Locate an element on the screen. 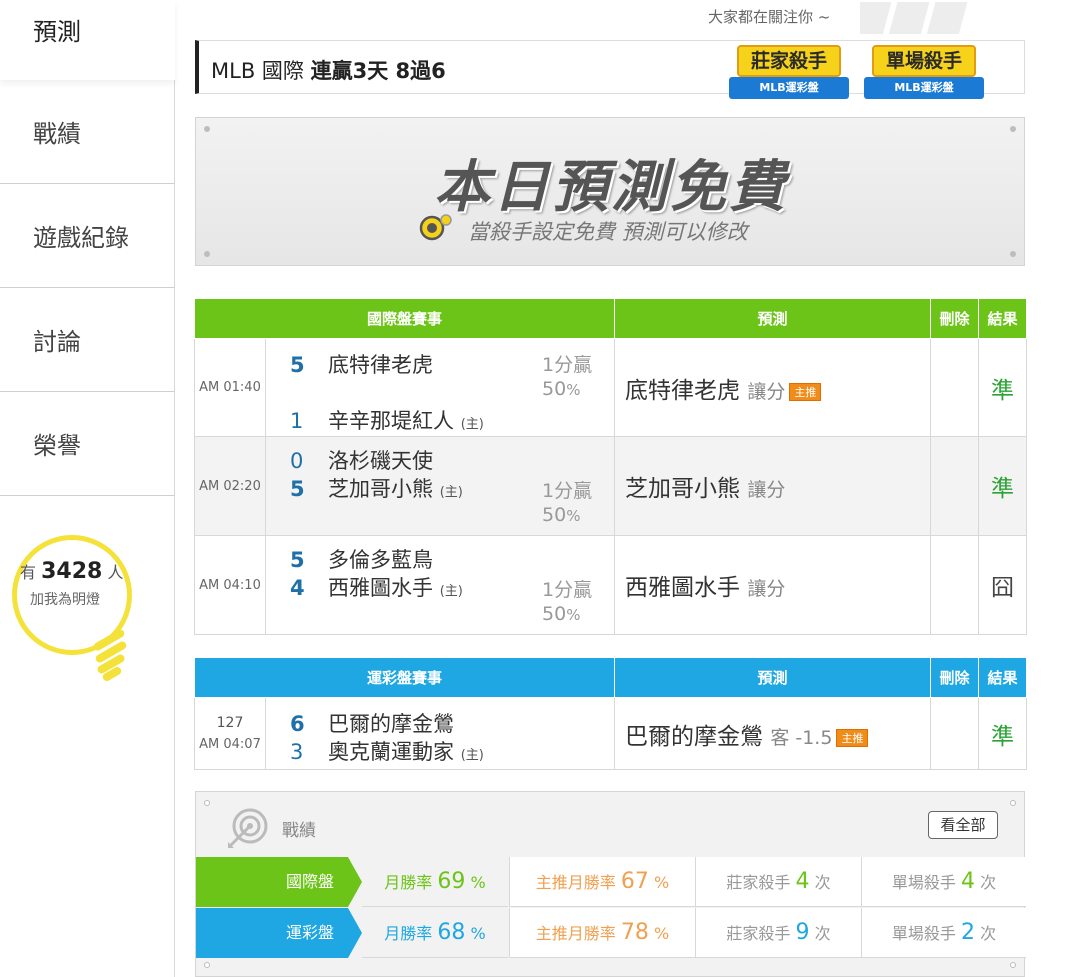 The width and height of the screenshot is (1080, 977). away-team-line: 6 巴爾的摩金鶯 is located at coordinates (372, 723).